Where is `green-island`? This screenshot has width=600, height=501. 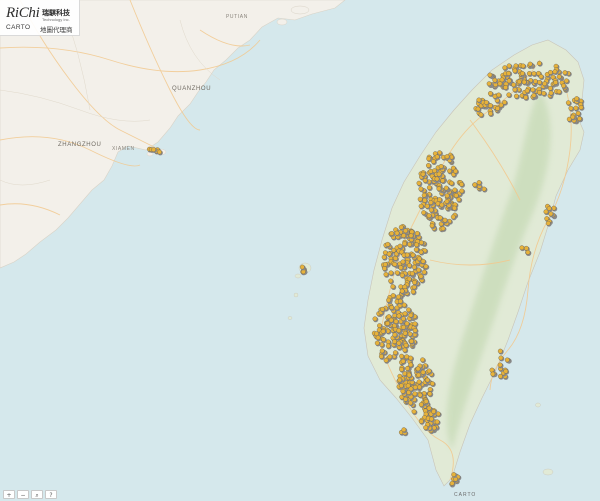
green-island is located at coordinates (538, 405).